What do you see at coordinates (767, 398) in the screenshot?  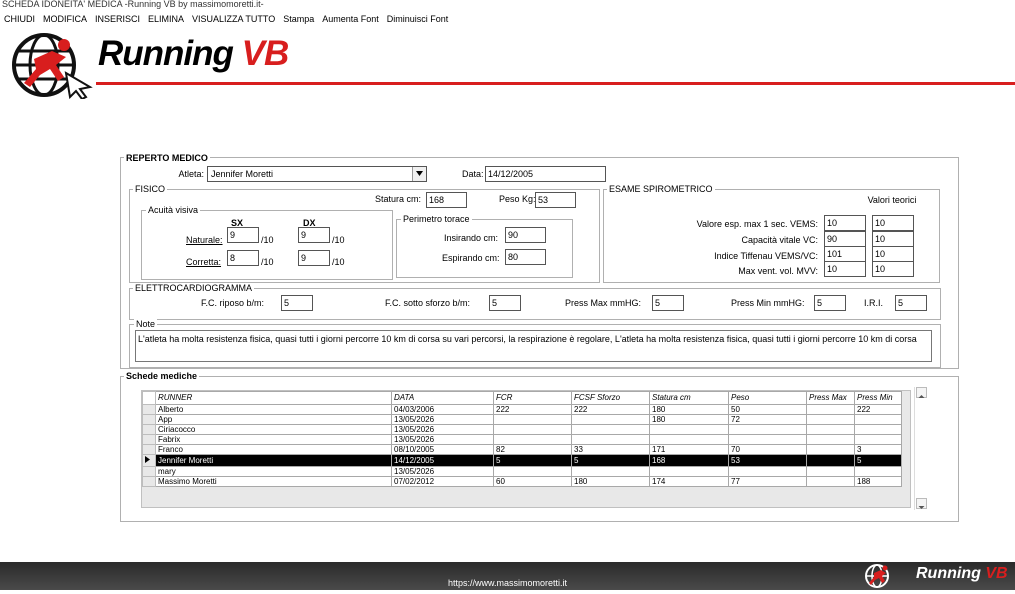 I see `column-header: Peso` at bounding box center [767, 398].